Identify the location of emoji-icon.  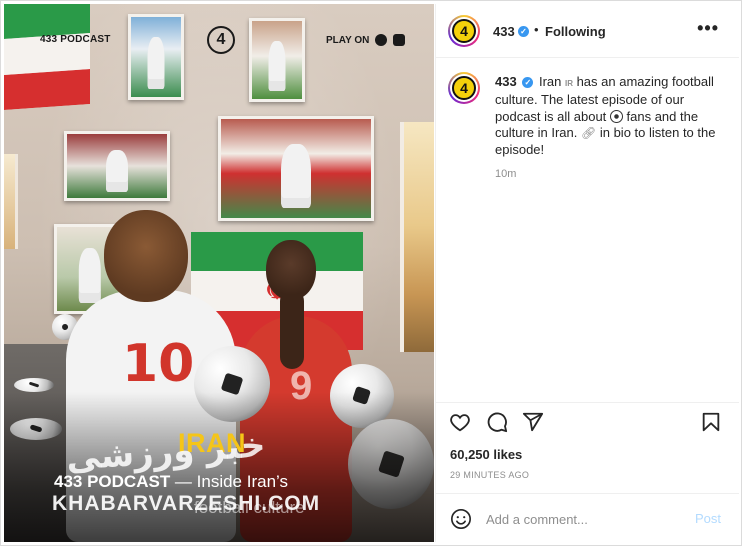
(461, 519).